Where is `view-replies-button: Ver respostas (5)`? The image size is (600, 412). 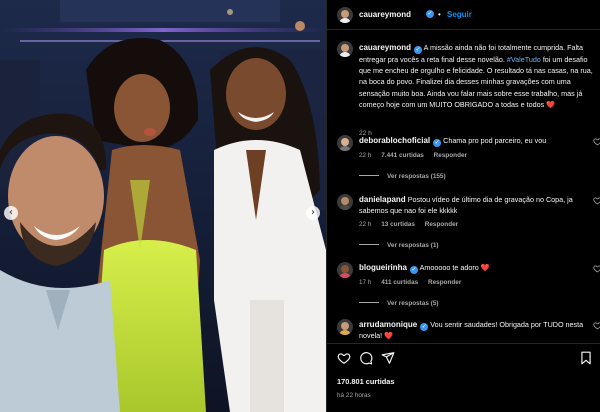
view-replies-button: Ver respostas (5) is located at coordinates (399, 303).